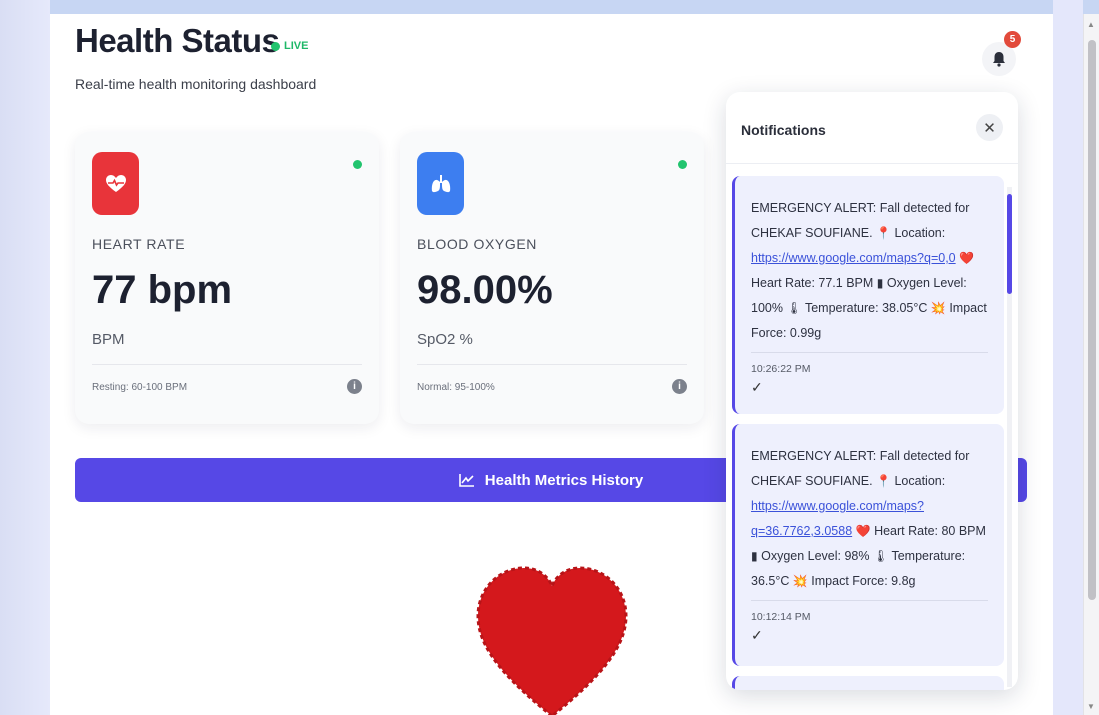 This screenshot has height=715, width=1099. What do you see at coordinates (1012, 39) in the screenshot?
I see `notification-count-badge: 5` at bounding box center [1012, 39].